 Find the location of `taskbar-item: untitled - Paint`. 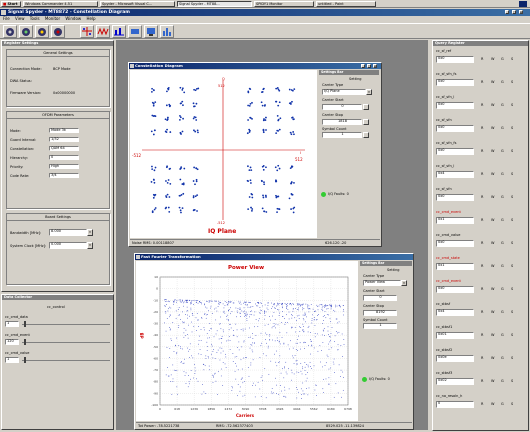

taskbar-item: untitled - Paint is located at coordinates (346, 4).